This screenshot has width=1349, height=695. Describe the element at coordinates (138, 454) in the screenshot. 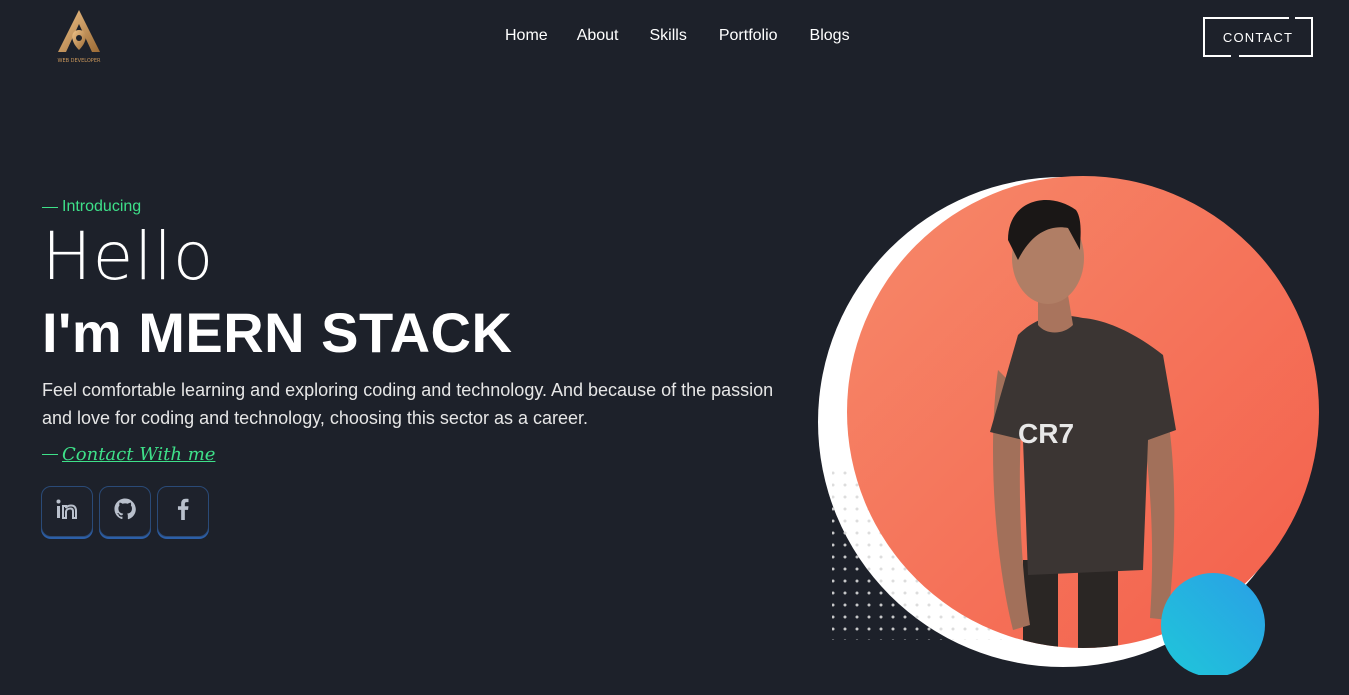

I see `contact-with-me-link: Contact With me` at that location.